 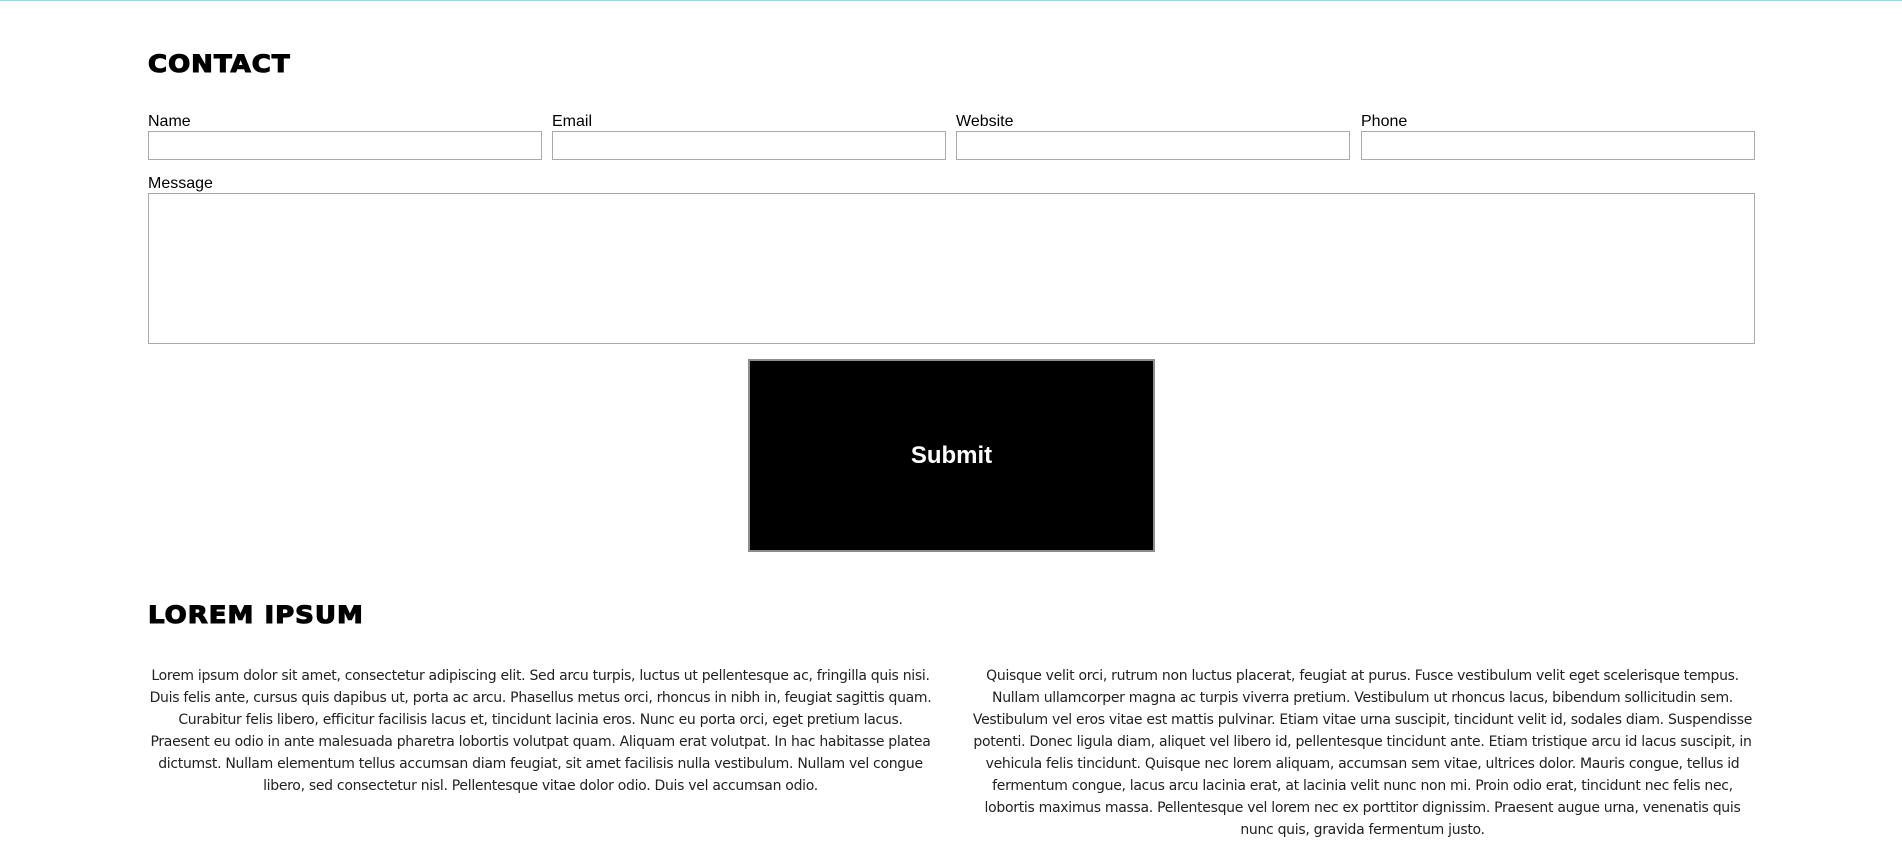 I want to click on contact-heading: Contact, so click(x=219, y=64).